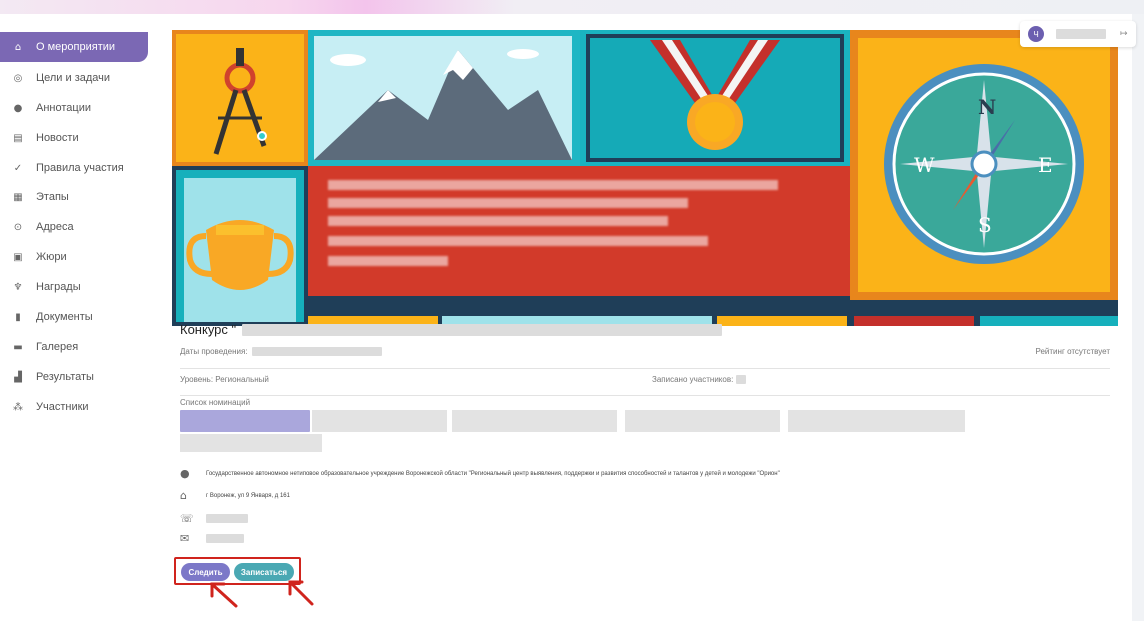  I want to click on phone-row: ☏, so click(214, 518).